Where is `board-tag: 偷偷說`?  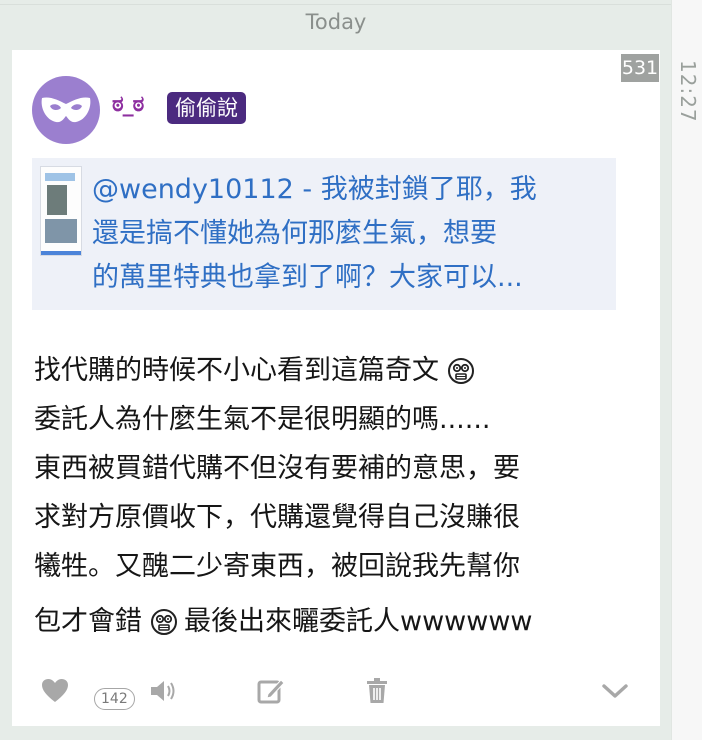 board-tag: 偷偷說 is located at coordinates (206, 108).